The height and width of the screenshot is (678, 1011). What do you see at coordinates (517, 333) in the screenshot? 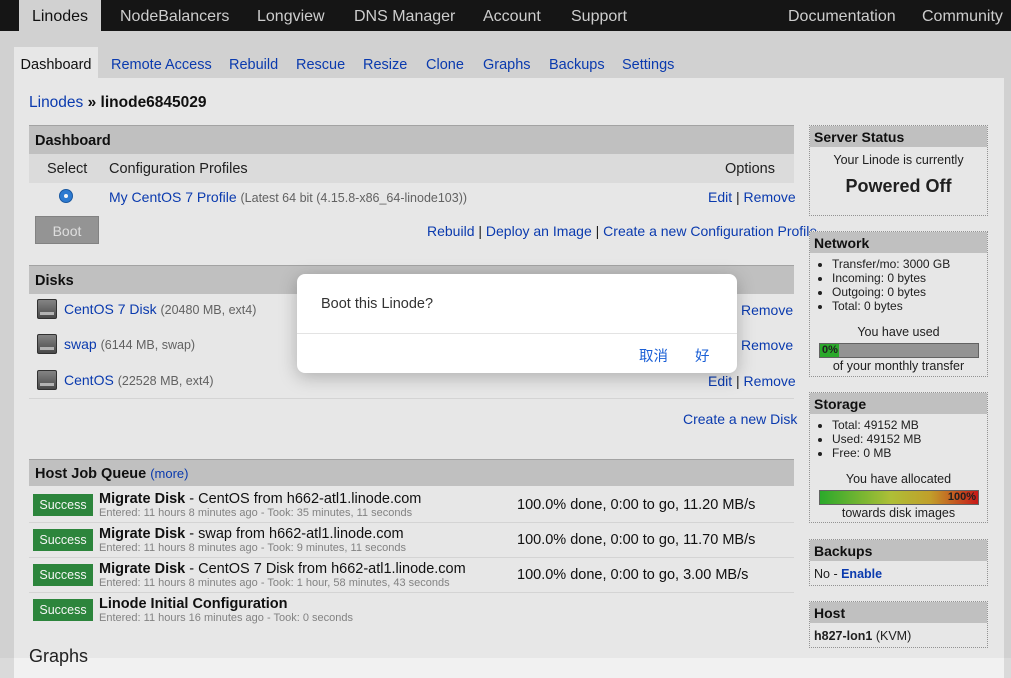
I see `dialog-divider` at bounding box center [517, 333].